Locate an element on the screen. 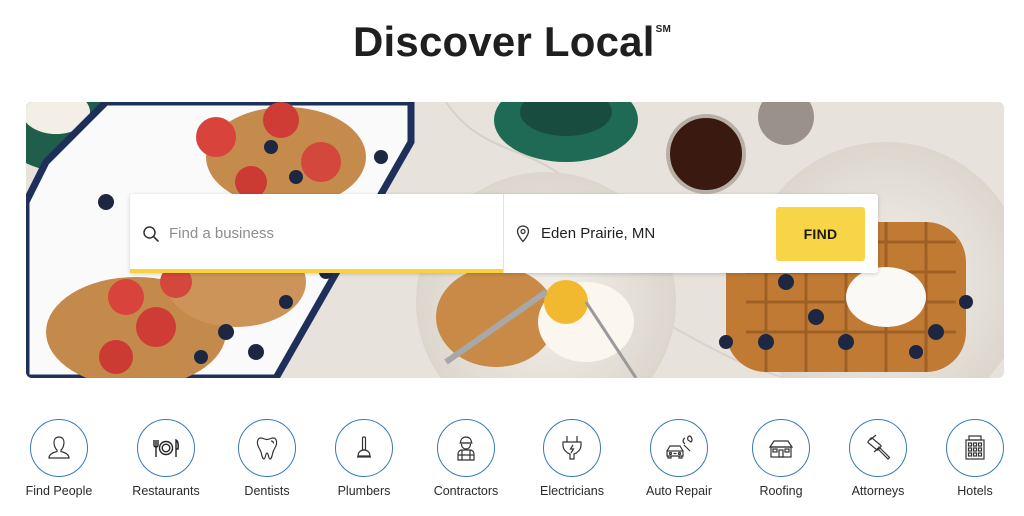  category-attorneys: Attorneys is located at coordinates (878, 458).